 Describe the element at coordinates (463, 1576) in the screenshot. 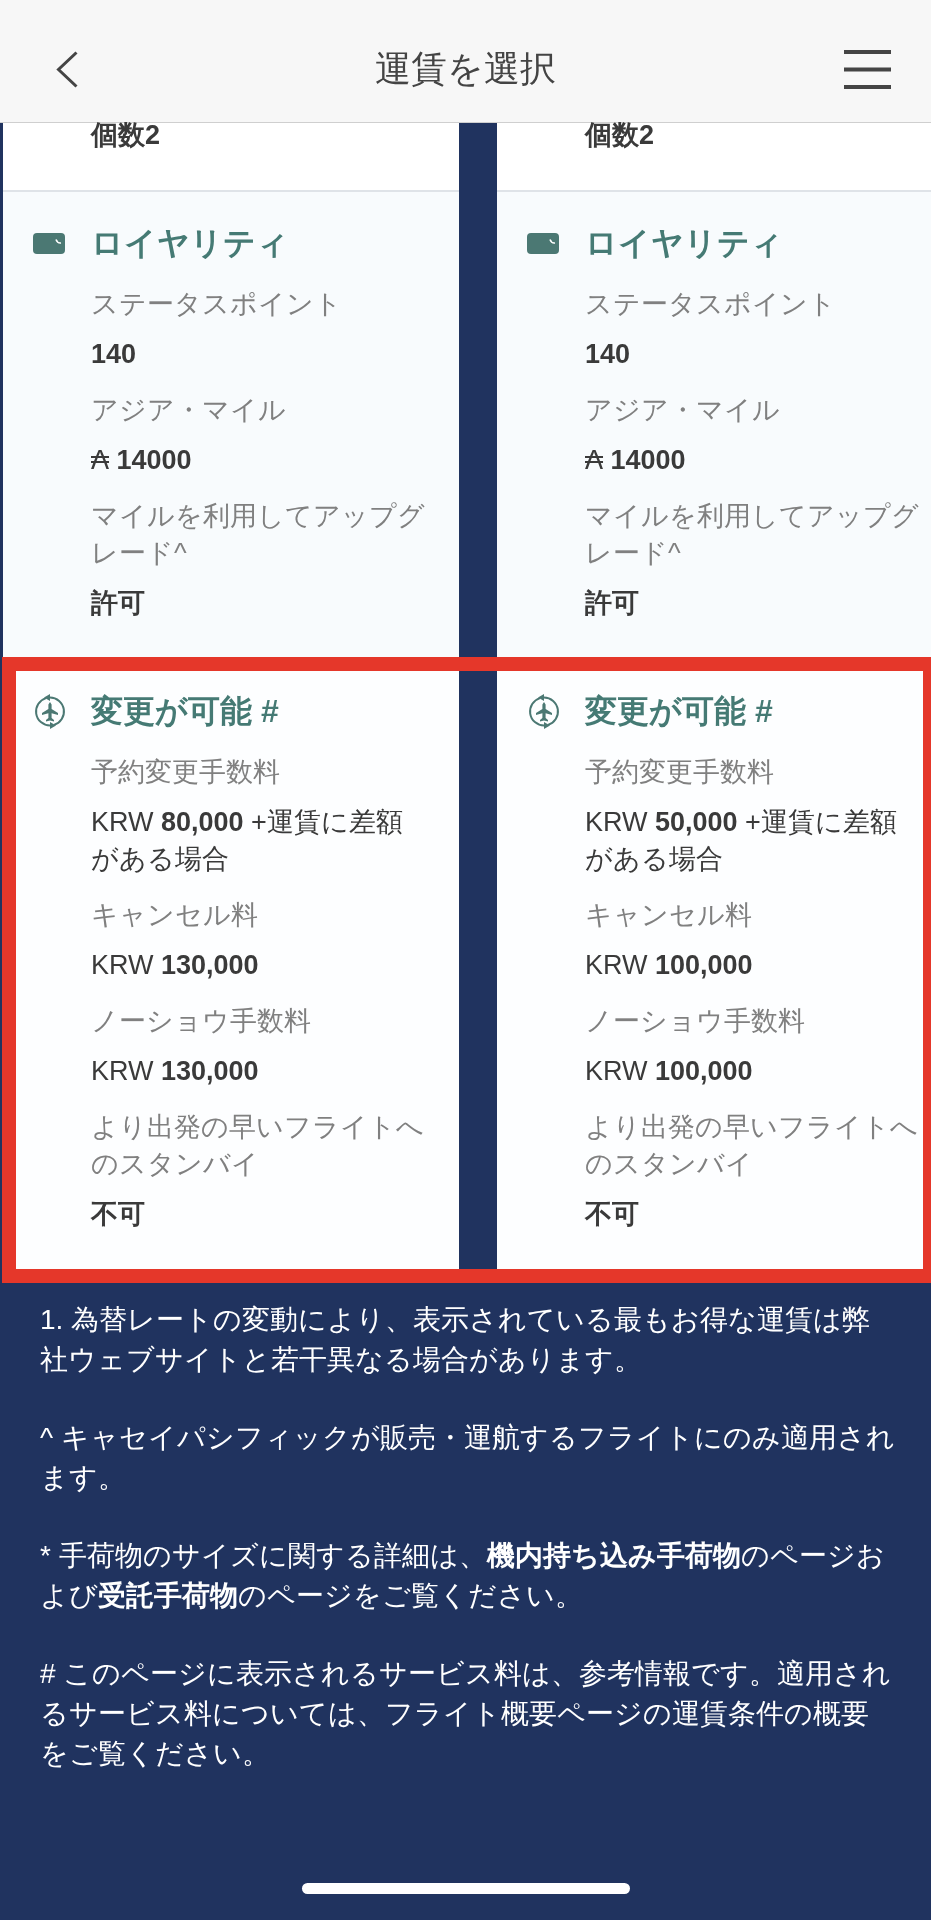

I see `footnote: * 手荷物のサイズに関する詳細は、機内持ち込み手荷物のページおよび受託手荷物のページをご覧ください。` at that location.